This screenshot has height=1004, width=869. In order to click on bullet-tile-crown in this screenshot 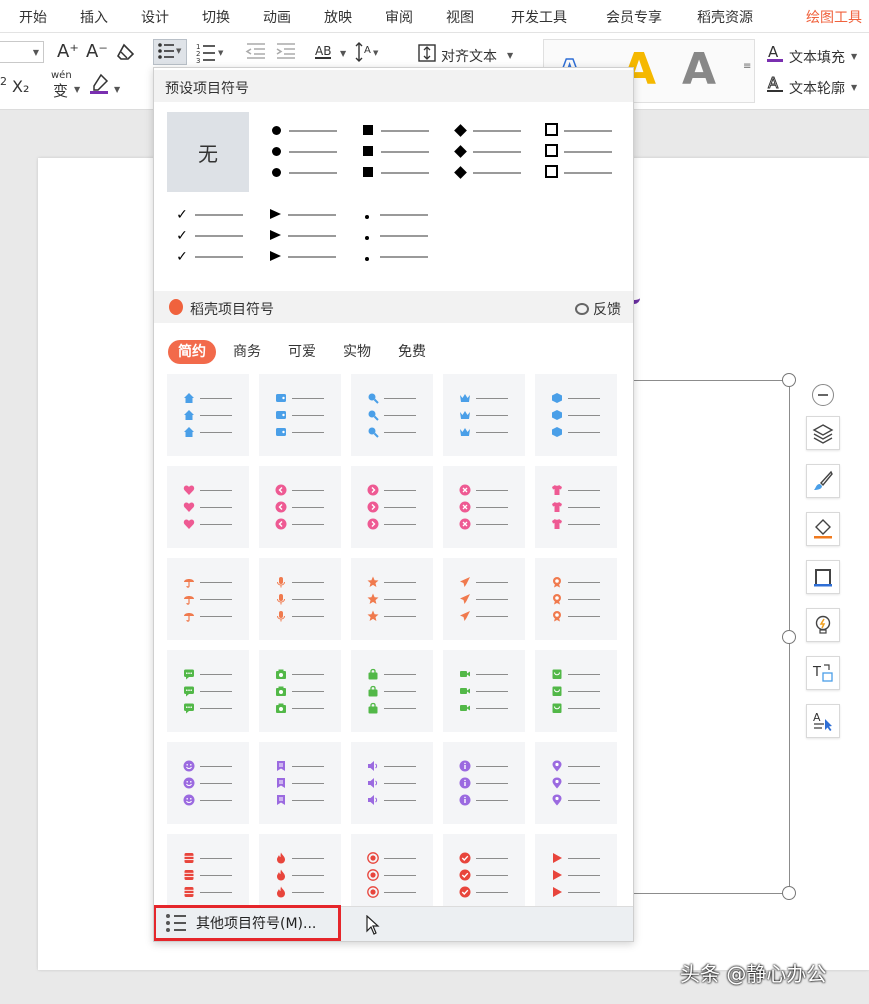, I will do `click(484, 415)`.